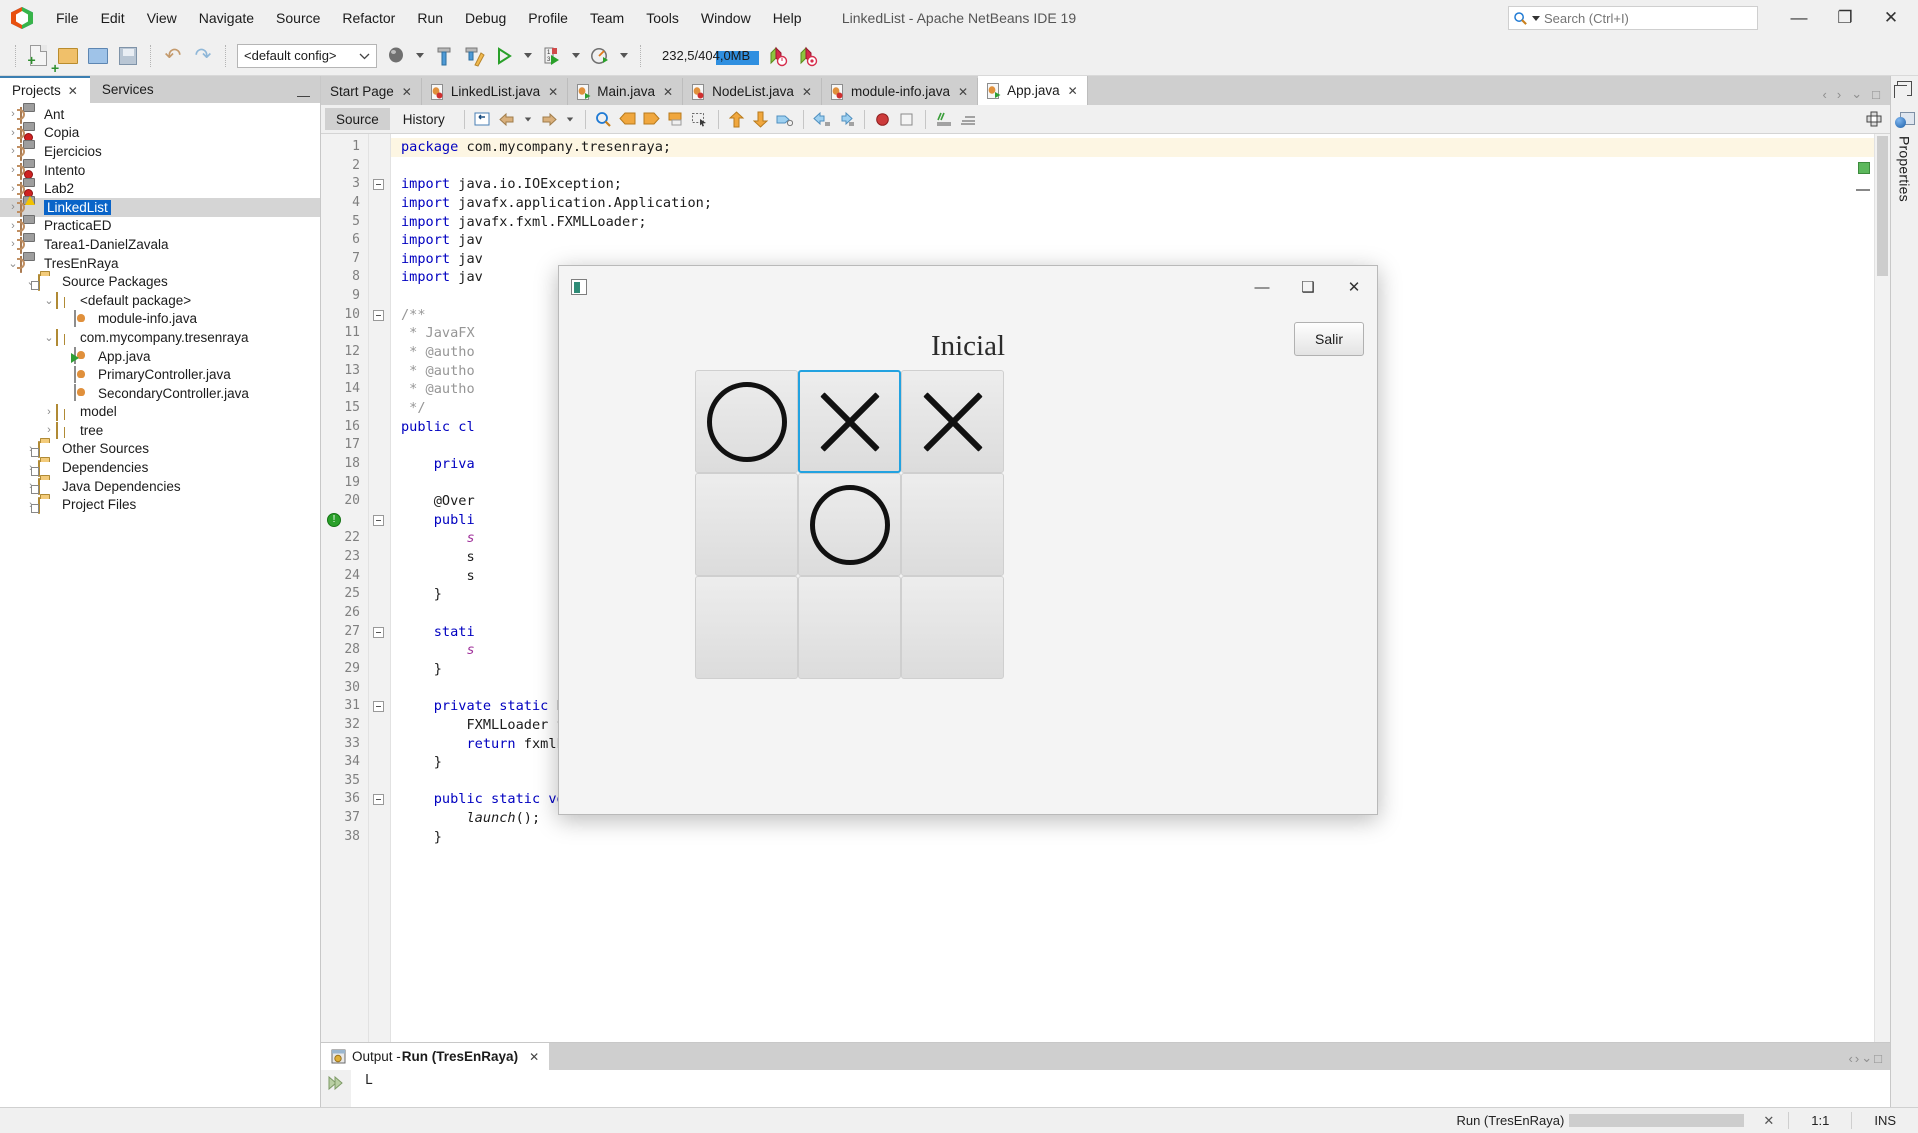  What do you see at coordinates (160, 449) in the screenshot?
I see `tree-node-other-sources: ›Other Sources` at bounding box center [160, 449].